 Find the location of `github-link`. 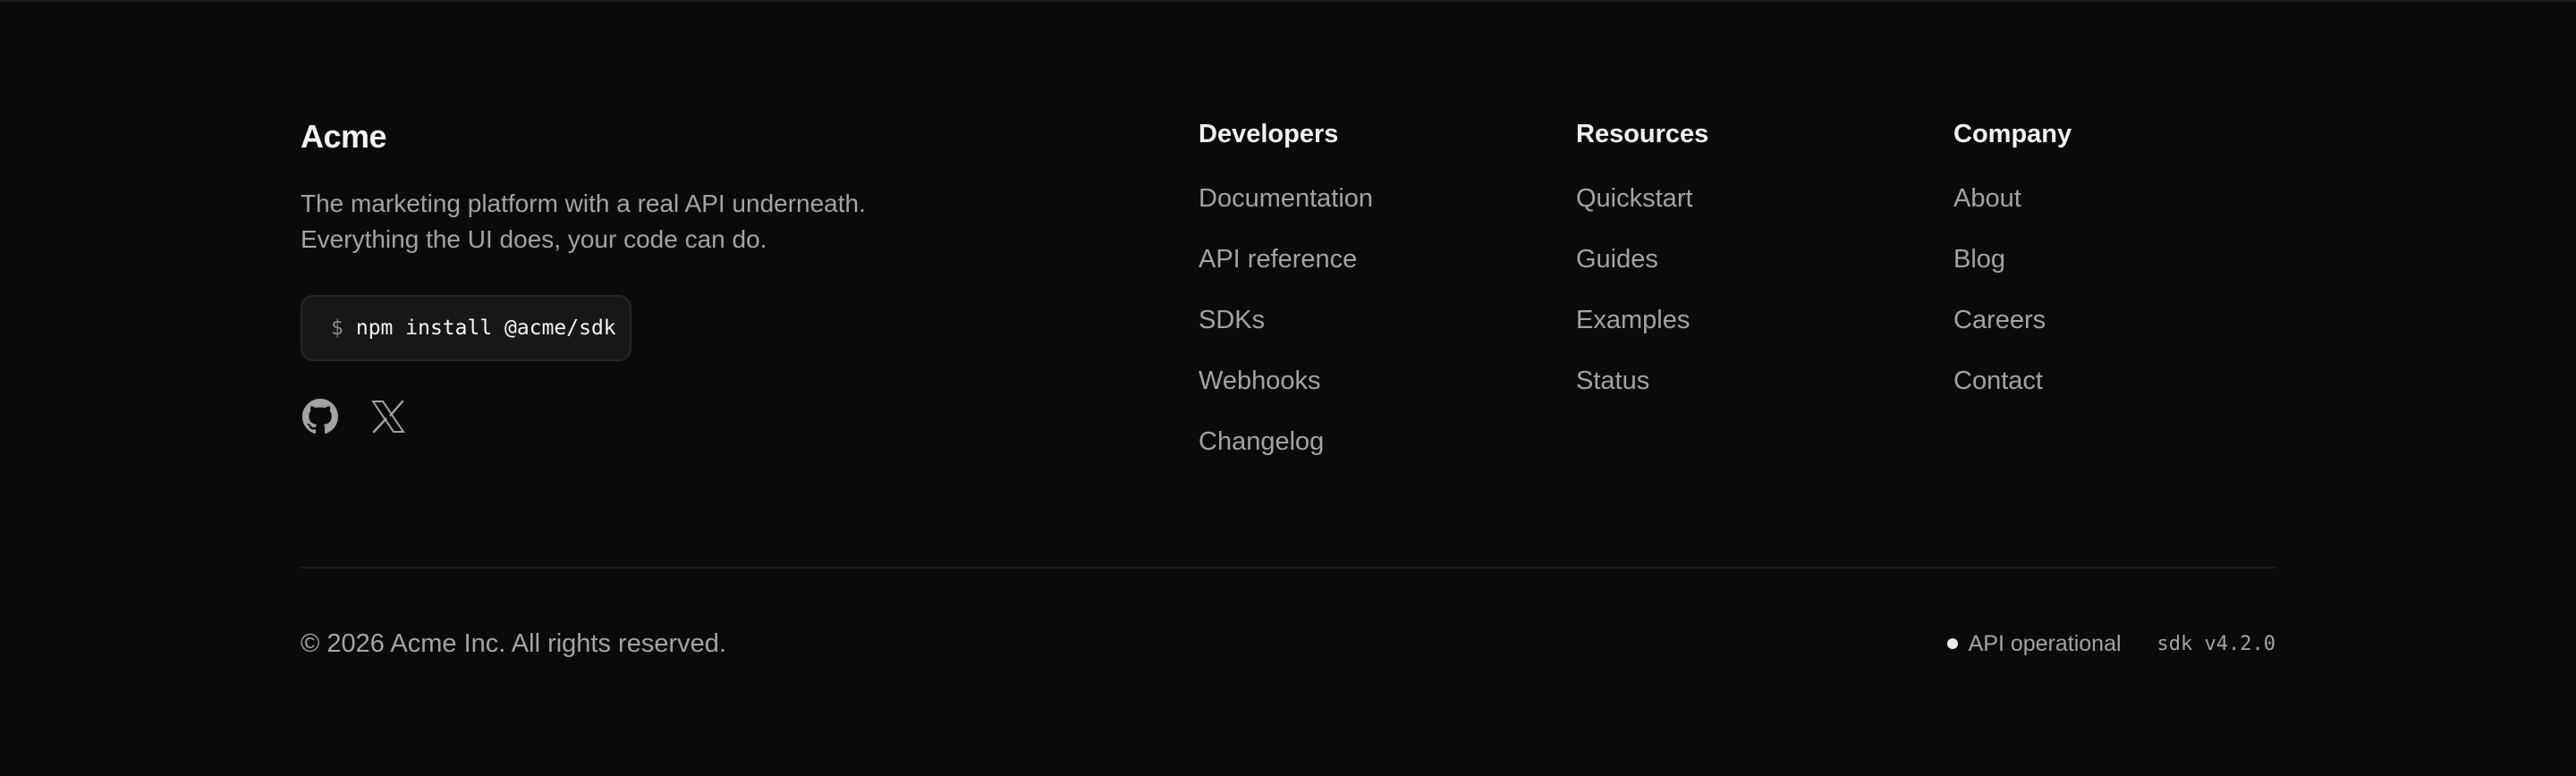

github-link is located at coordinates (320, 416).